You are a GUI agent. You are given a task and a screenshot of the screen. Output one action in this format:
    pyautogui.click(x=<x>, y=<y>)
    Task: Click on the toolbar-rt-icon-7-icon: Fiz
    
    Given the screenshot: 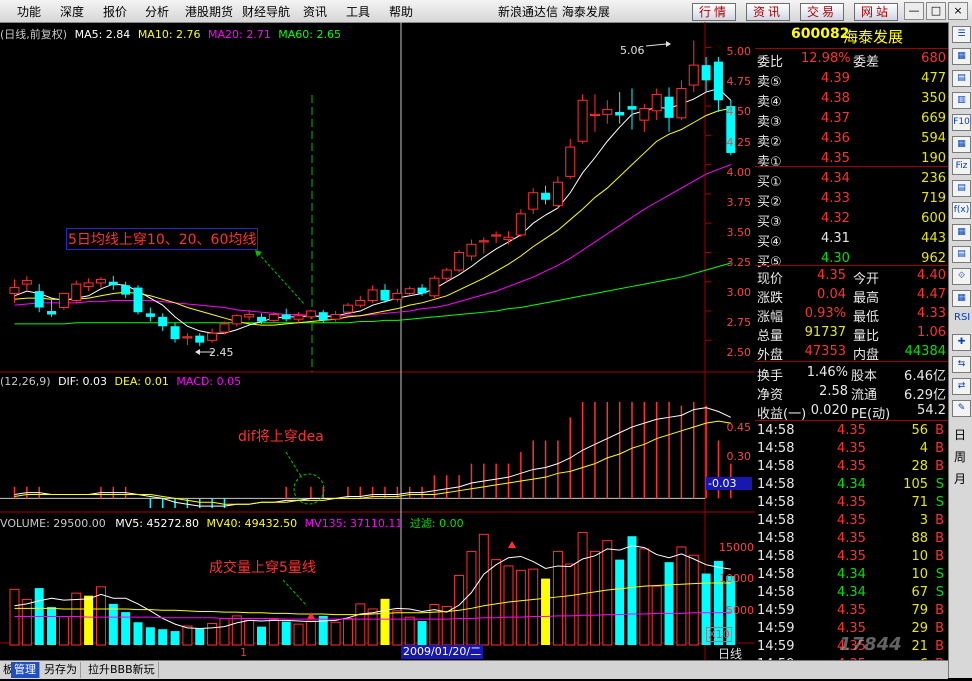 What is the action you would take?
    pyautogui.click(x=961, y=166)
    